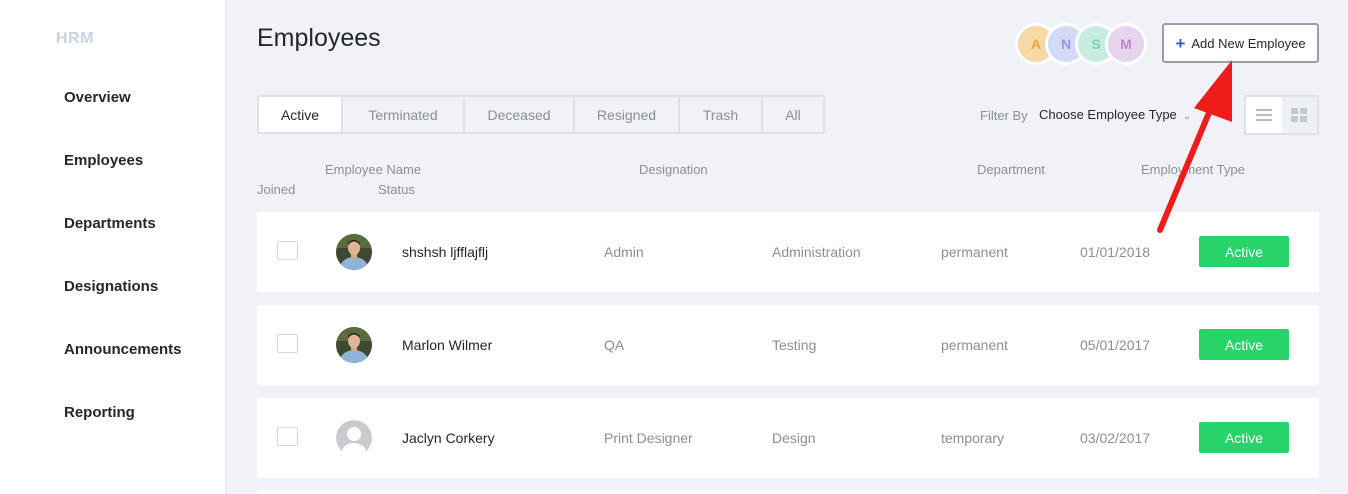  Describe the element at coordinates (404, 114) in the screenshot. I see `tab-terminated: Terminated` at that location.